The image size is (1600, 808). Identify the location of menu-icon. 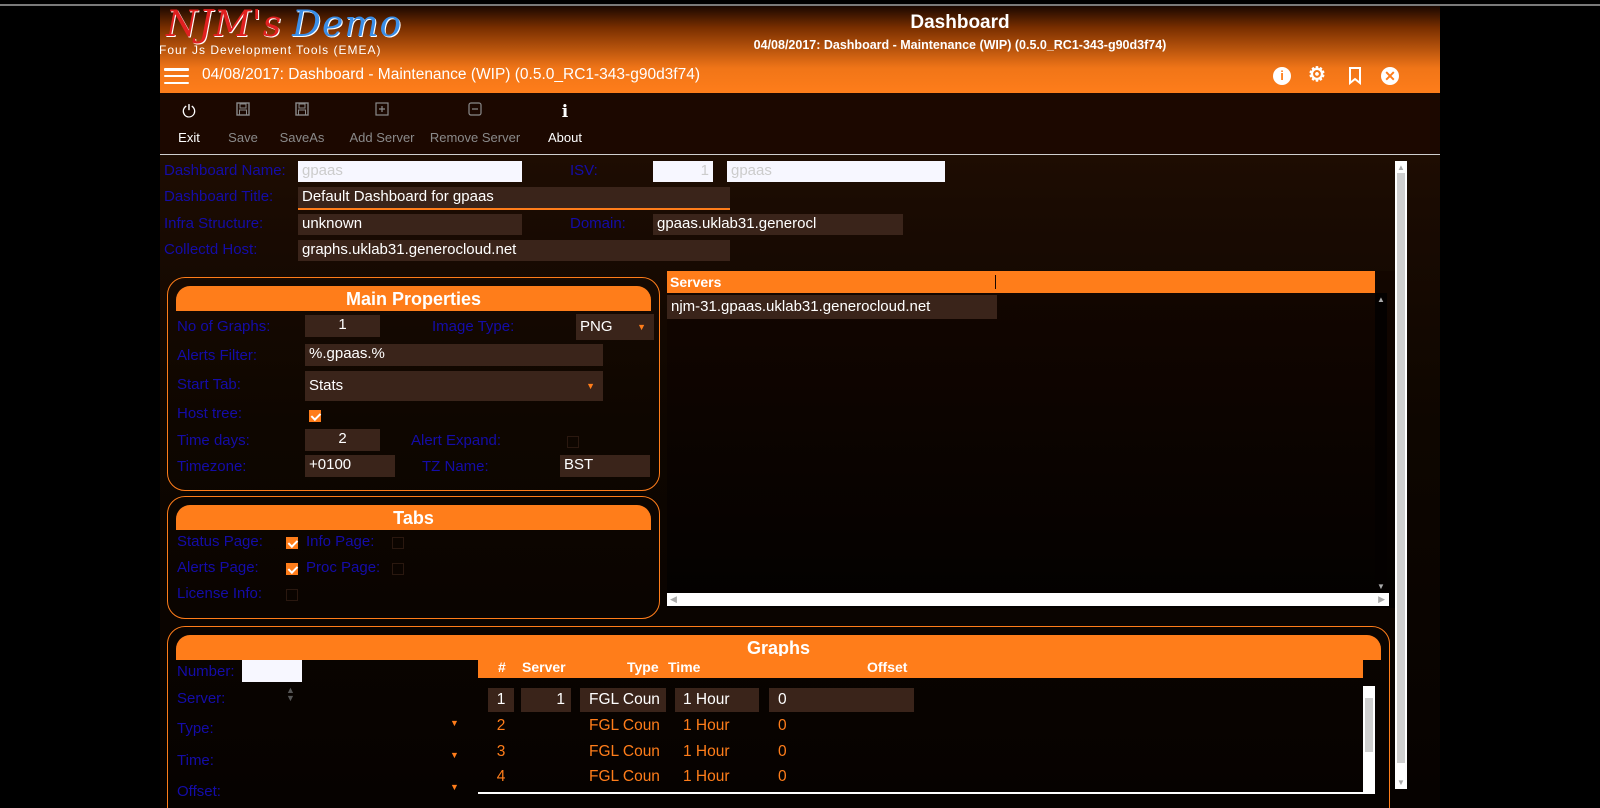
(176, 76).